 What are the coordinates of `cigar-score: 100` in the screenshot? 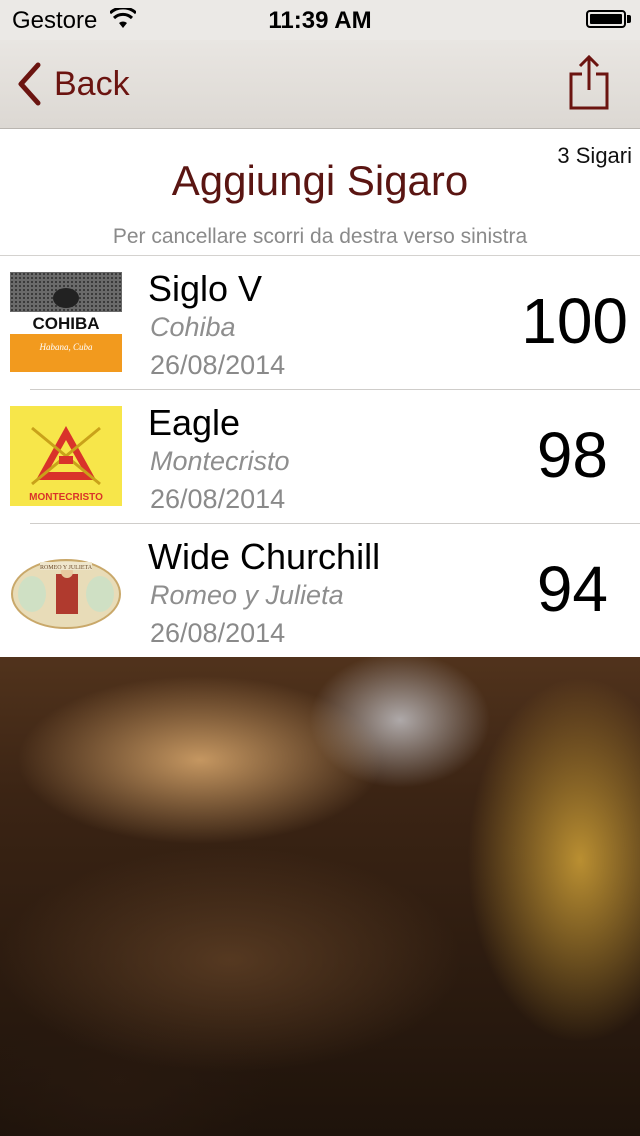 It's located at (574, 321).